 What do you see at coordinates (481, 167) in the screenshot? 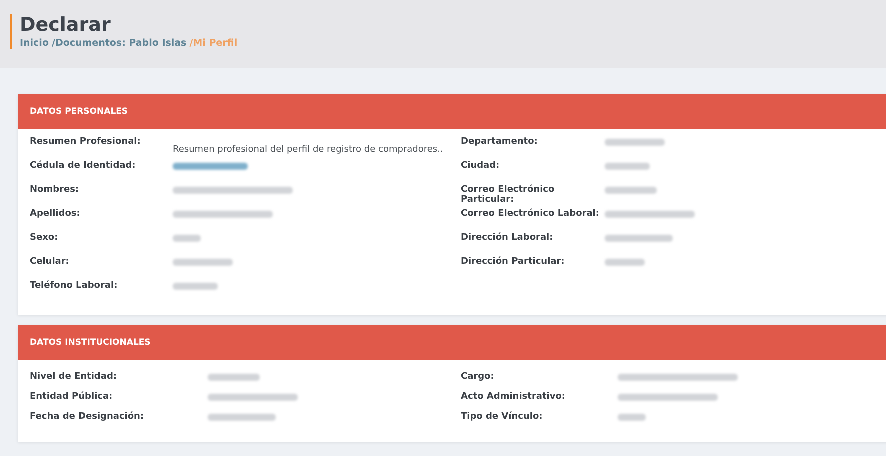
I see `field-label: Ciudad:` at bounding box center [481, 167].